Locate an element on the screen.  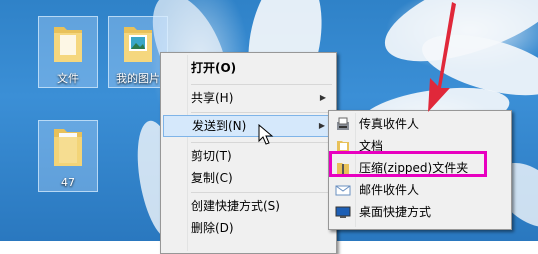
menu-item-open: 打开(O) is located at coordinates (248, 68).